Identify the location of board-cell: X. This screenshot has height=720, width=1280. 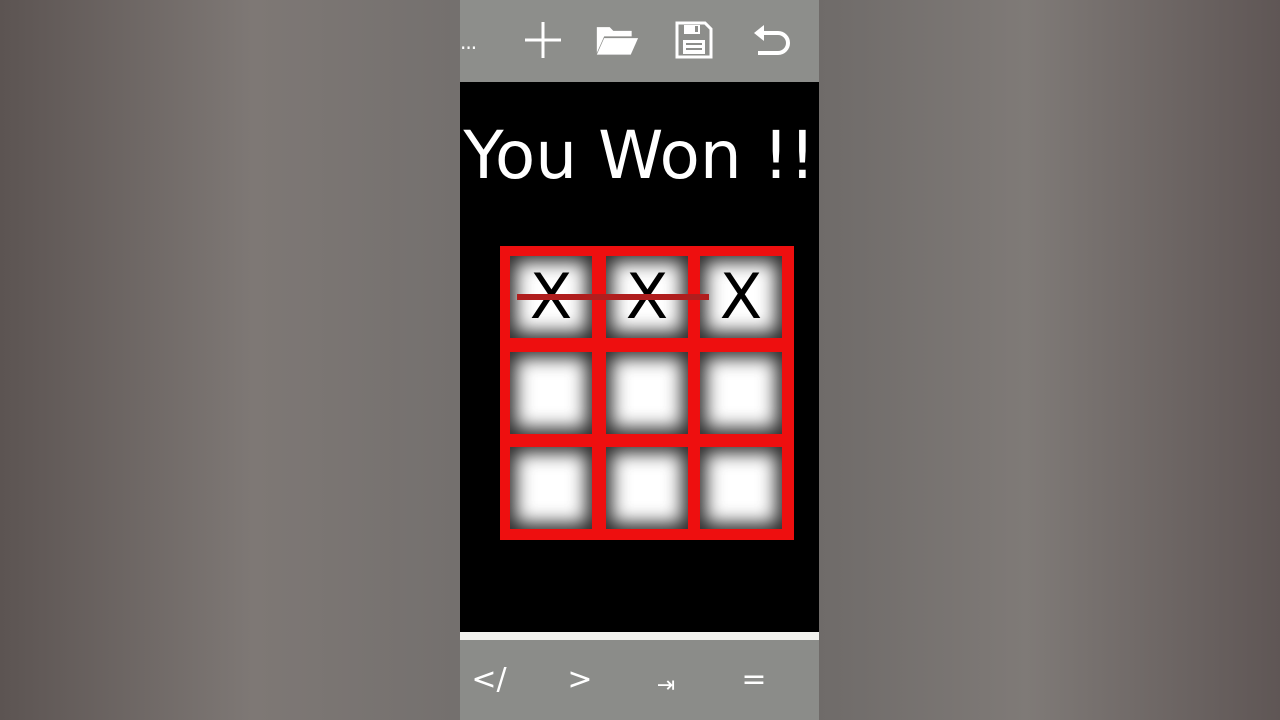
(741, 297).